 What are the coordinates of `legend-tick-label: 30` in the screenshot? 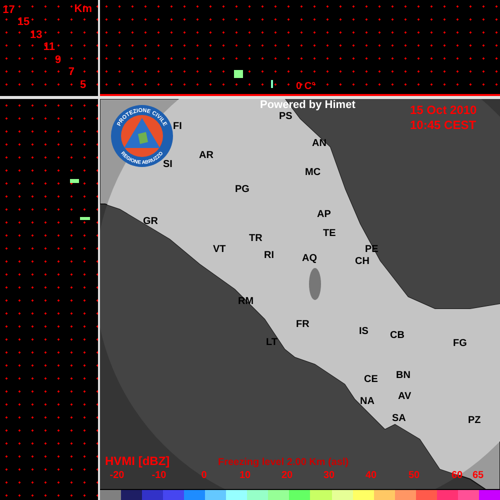 It's located at (329, 476).